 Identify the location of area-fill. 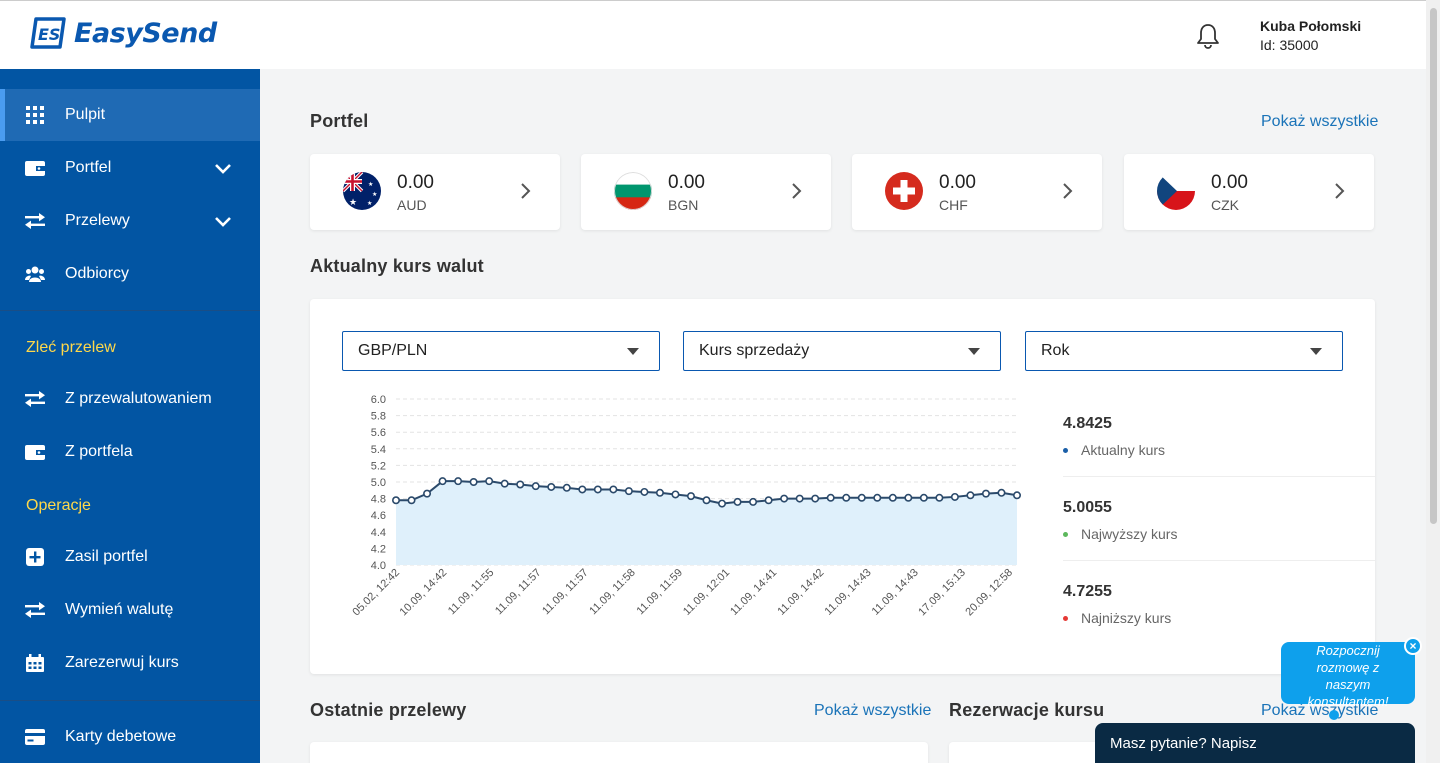
(706, 523).